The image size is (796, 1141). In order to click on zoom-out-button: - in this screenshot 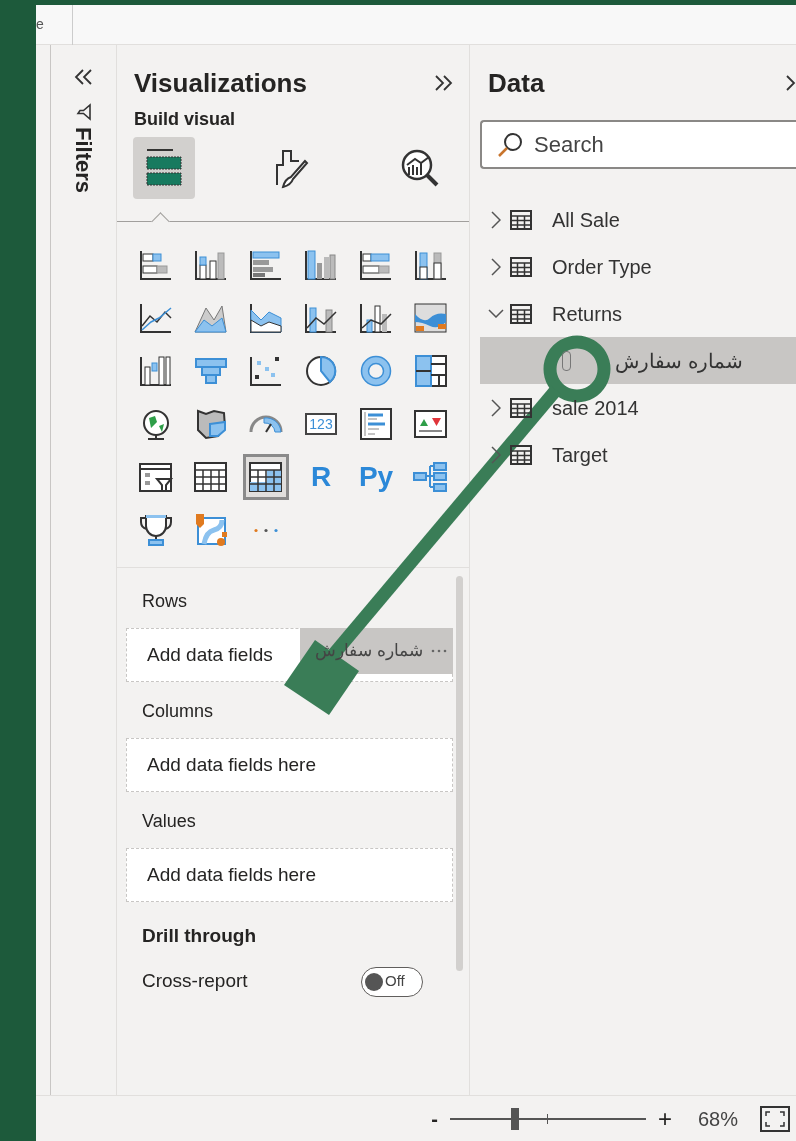, I will do `click(434, 1118)`.